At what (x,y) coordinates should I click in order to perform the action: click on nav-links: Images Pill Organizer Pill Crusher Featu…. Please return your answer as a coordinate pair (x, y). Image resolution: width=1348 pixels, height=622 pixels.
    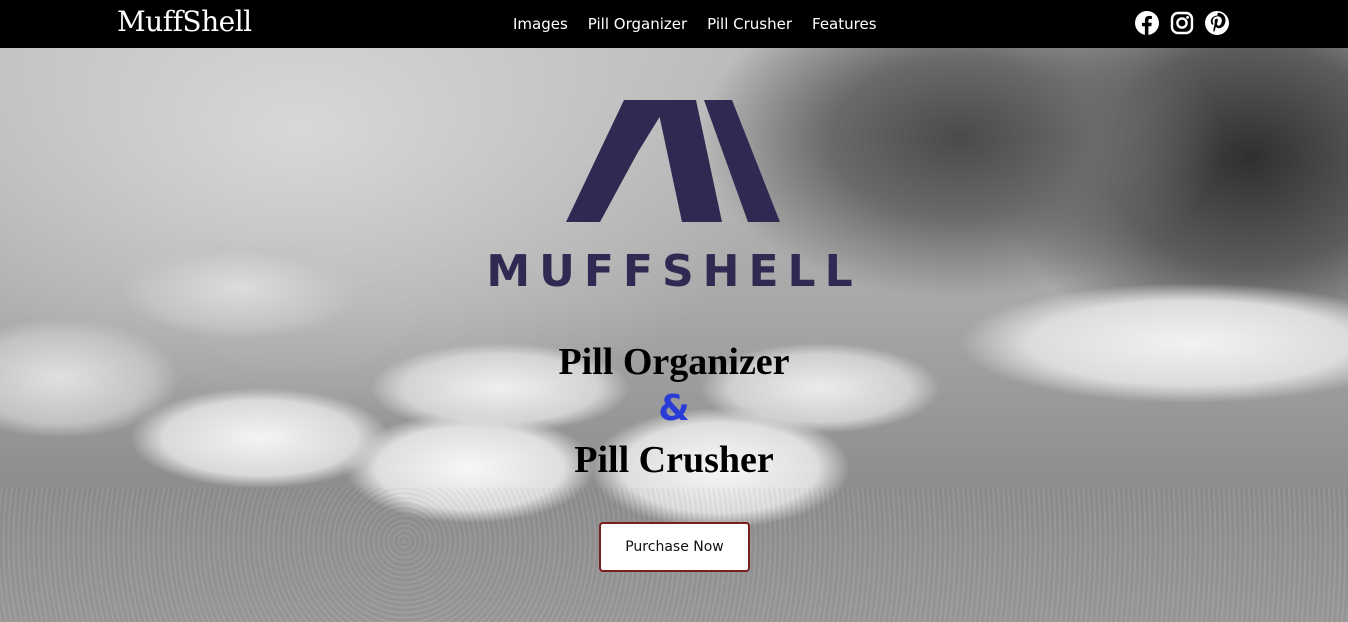
    Looking at the image, I should click on (695, 24).